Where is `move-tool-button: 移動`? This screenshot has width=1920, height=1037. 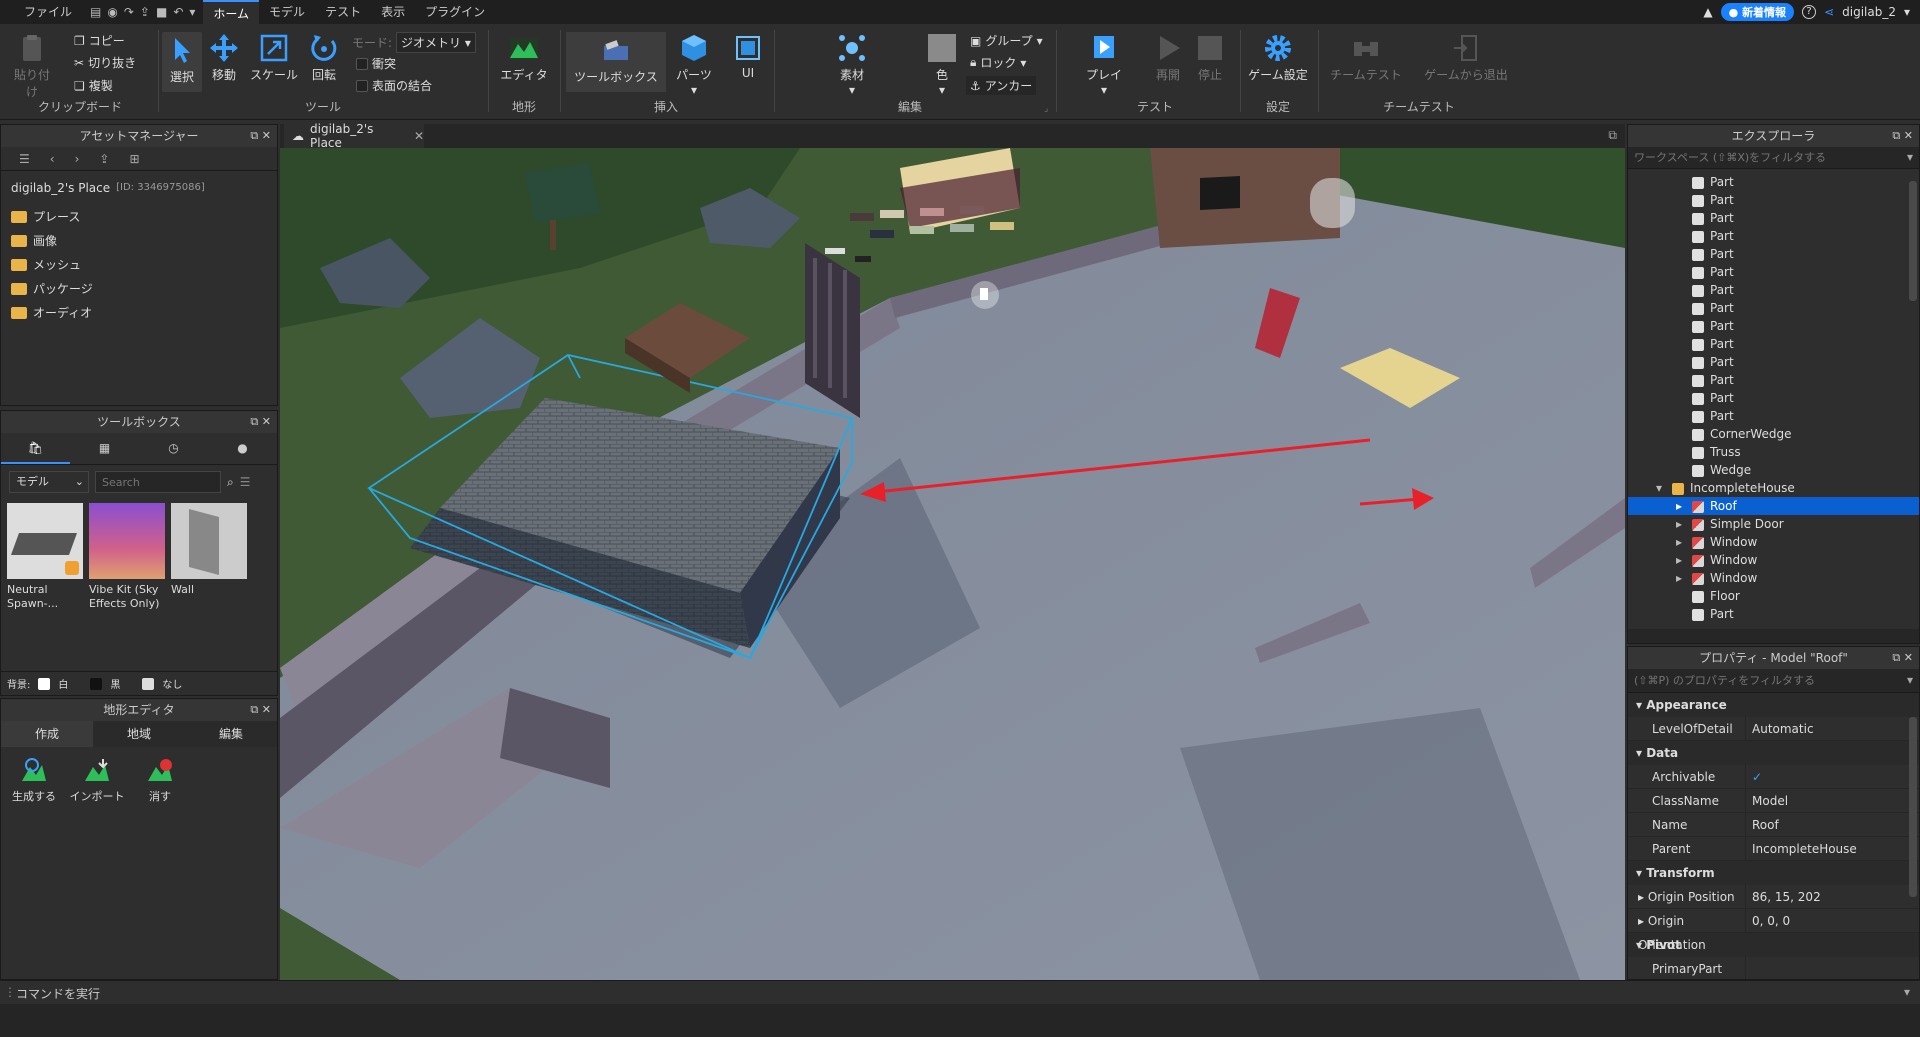 move-tool-button: 移動 is located at coordinates (224, 57).